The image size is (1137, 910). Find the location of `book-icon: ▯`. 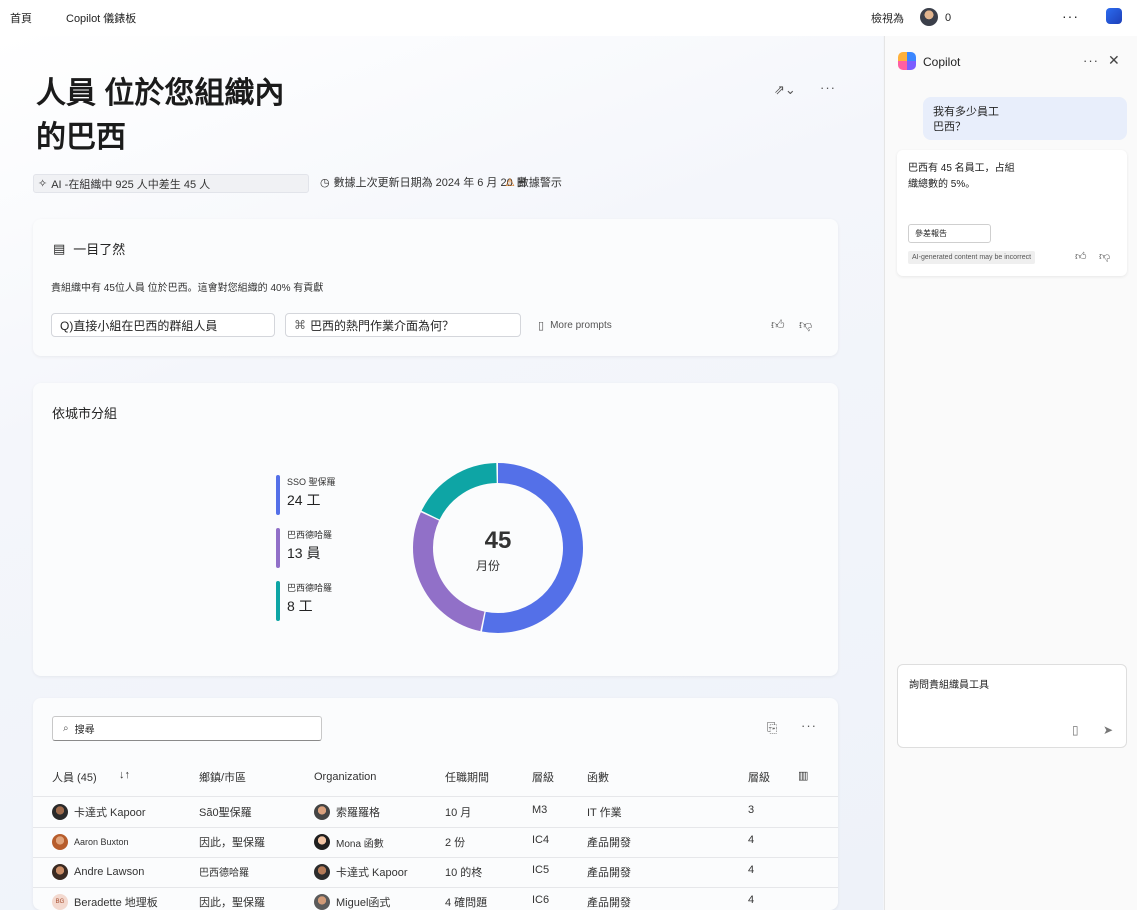

book-icon: ▯ is located at coordinates (541, 326).